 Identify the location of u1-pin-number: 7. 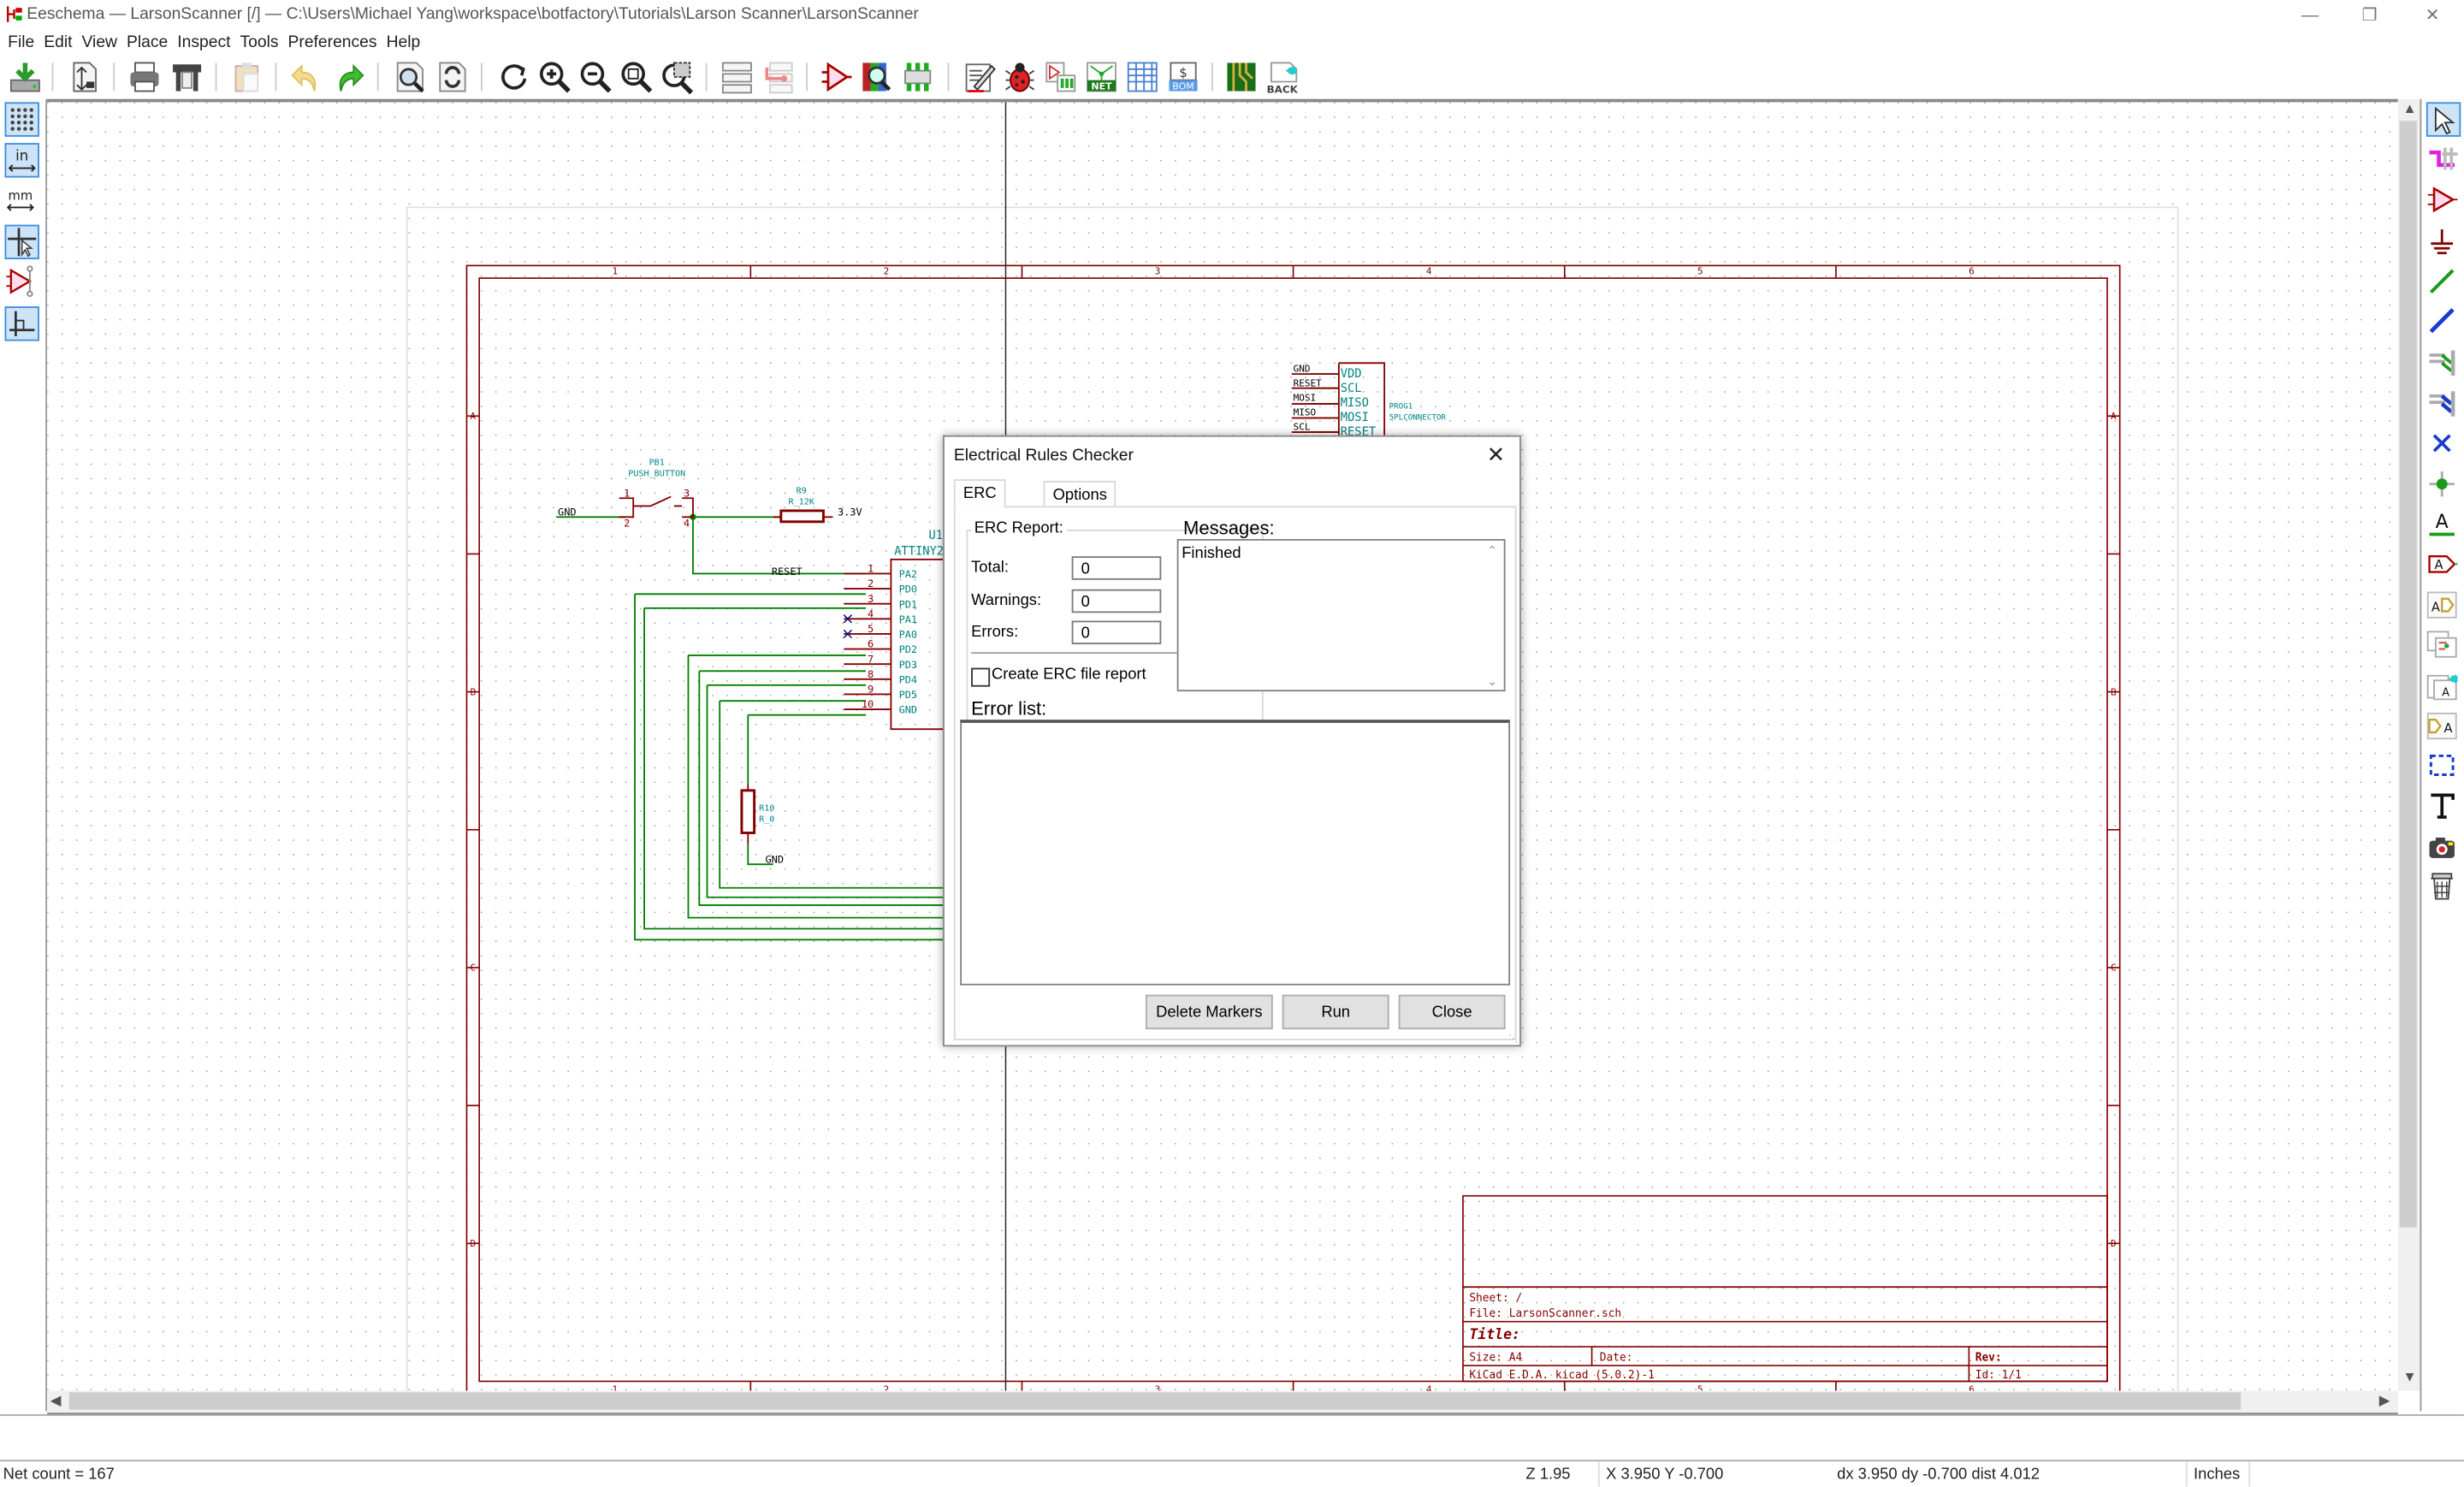
(871, 659).